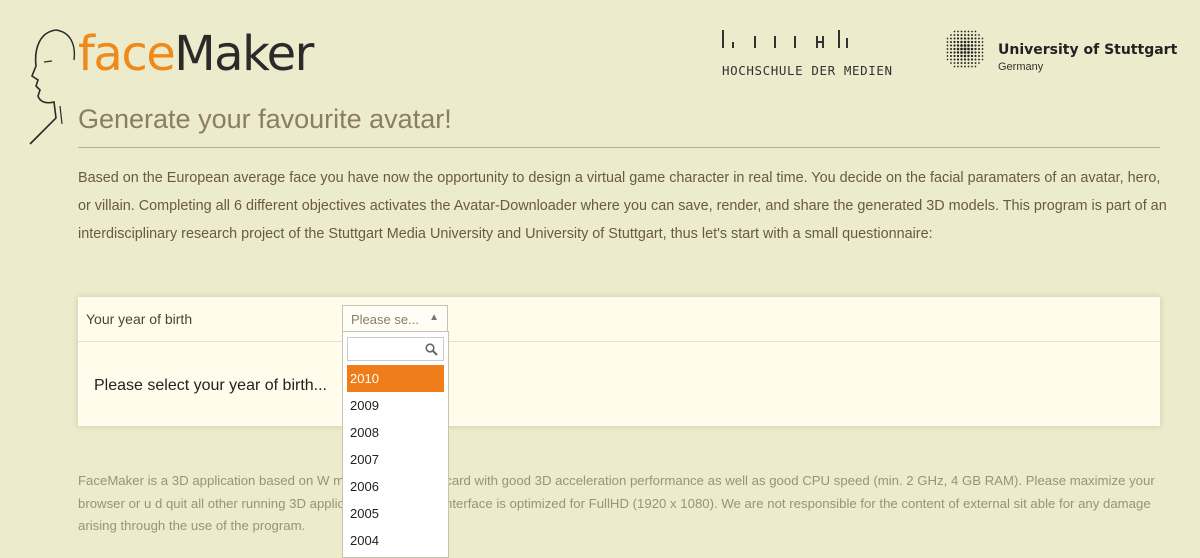  Describe the element at coordinates (139, 319) in the screenshot. I see `birth-year-label: Your year of birth` at that location.